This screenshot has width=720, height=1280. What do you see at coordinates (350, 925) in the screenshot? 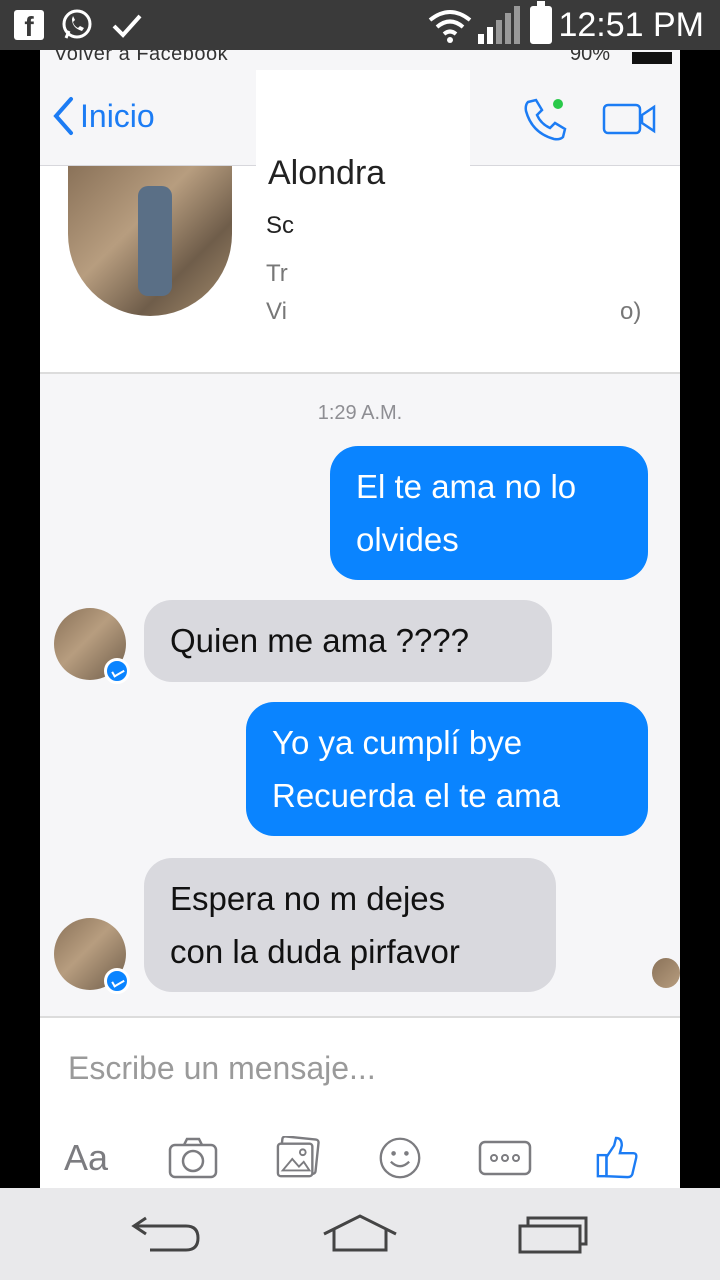
I see `message-bubble-incoming: Espera no m dejes con la duda pirfavor` at bounding box center [350, 925].